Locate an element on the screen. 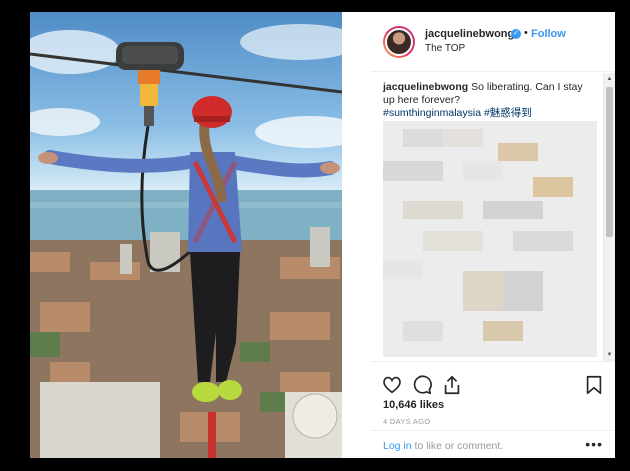 The height and width of the screenshot is (471, 630). verified-badge-icon: ✓ is located at coordinates (516, 34).